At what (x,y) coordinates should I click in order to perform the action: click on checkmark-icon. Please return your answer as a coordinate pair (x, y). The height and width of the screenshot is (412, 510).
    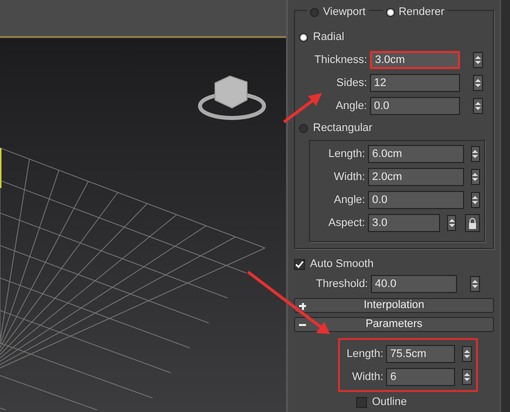
    Looking at the image, I should click on (299, 264).